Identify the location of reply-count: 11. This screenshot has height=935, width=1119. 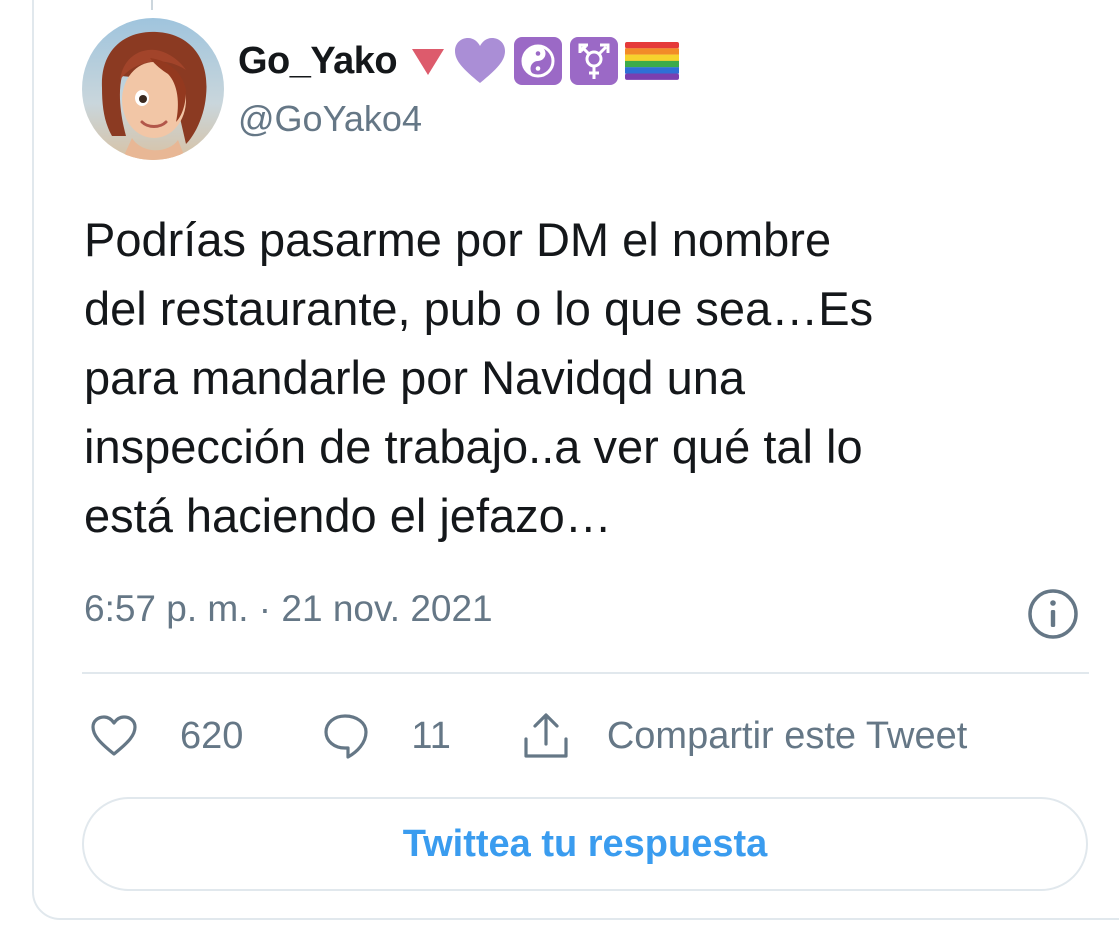
(431, 735).